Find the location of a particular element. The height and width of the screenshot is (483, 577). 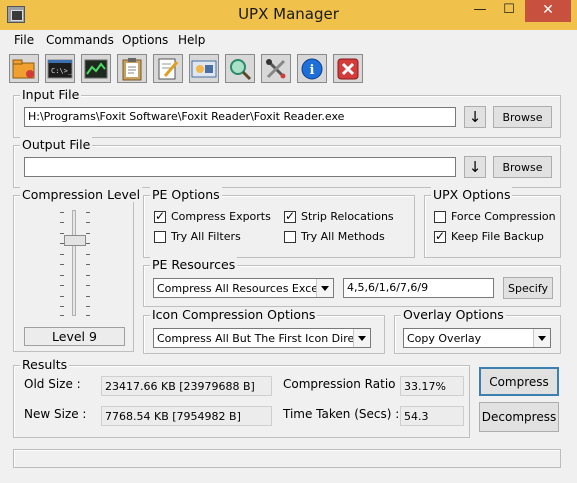

input-file-history-button: ↓ is located at coordinates (475, 117).